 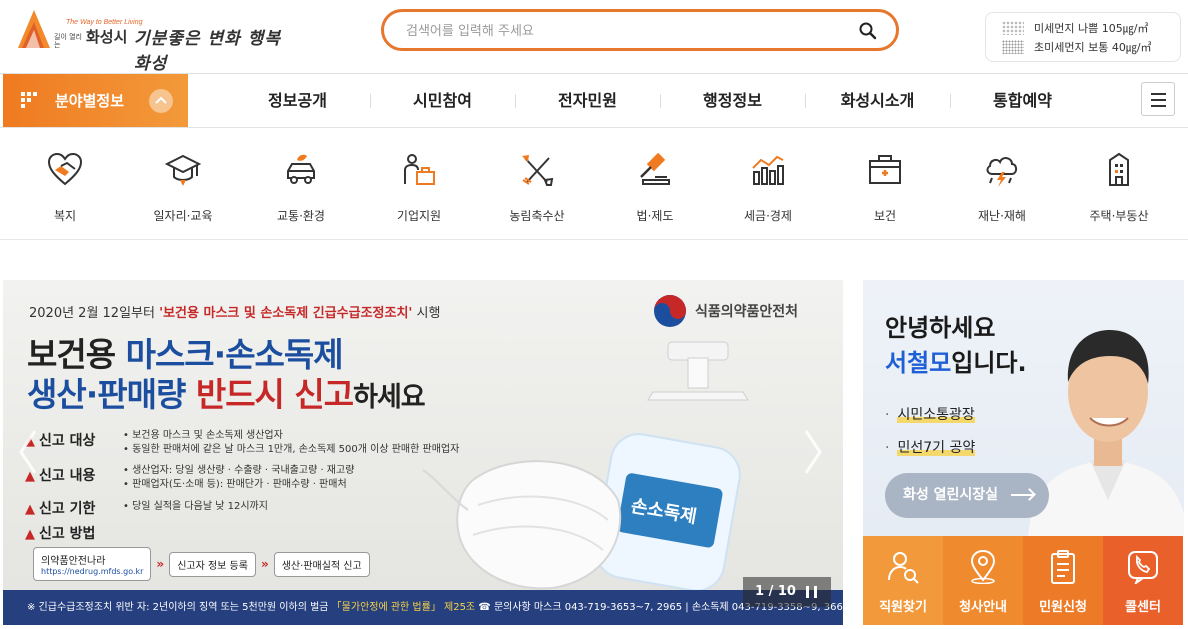 I want to click on quick-link-call-center: 콜센터, so click(x=1143, y=580).